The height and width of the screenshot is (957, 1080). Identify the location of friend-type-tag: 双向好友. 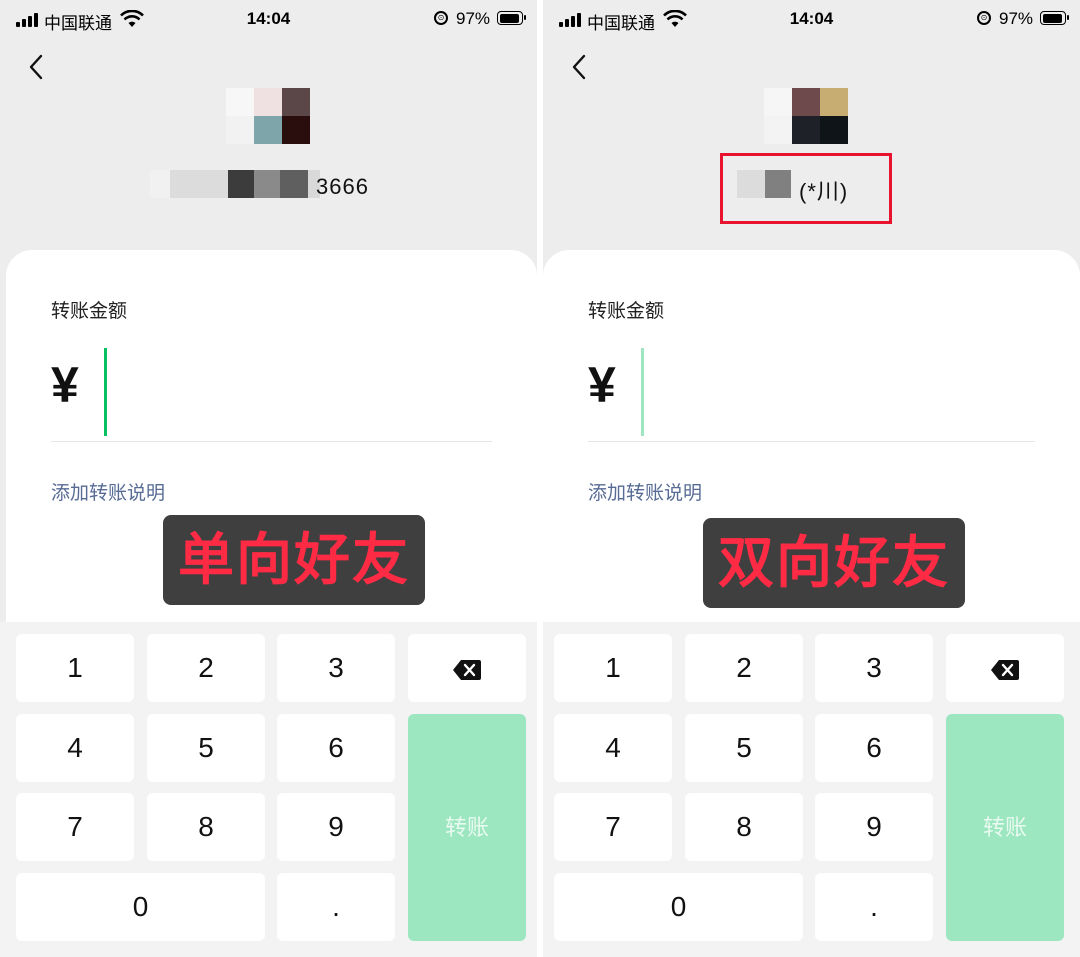
(834, 563).